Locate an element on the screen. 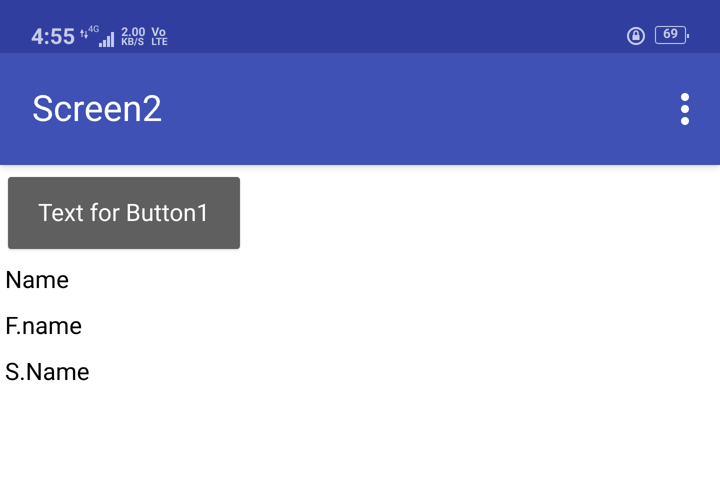  speed-unit: KB/S is located at coordinates (133, 43).